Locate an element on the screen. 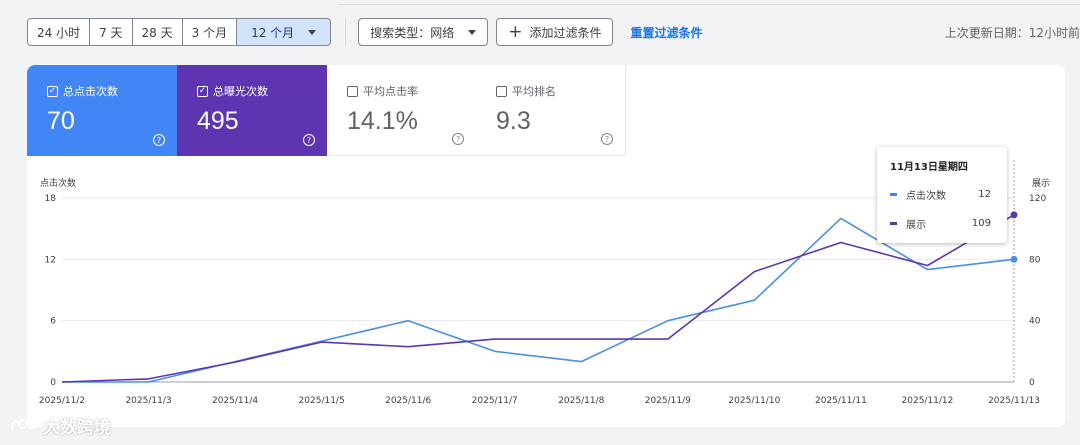  x-tick-label: 2025/11/6 is located at coordinates (408, 401).